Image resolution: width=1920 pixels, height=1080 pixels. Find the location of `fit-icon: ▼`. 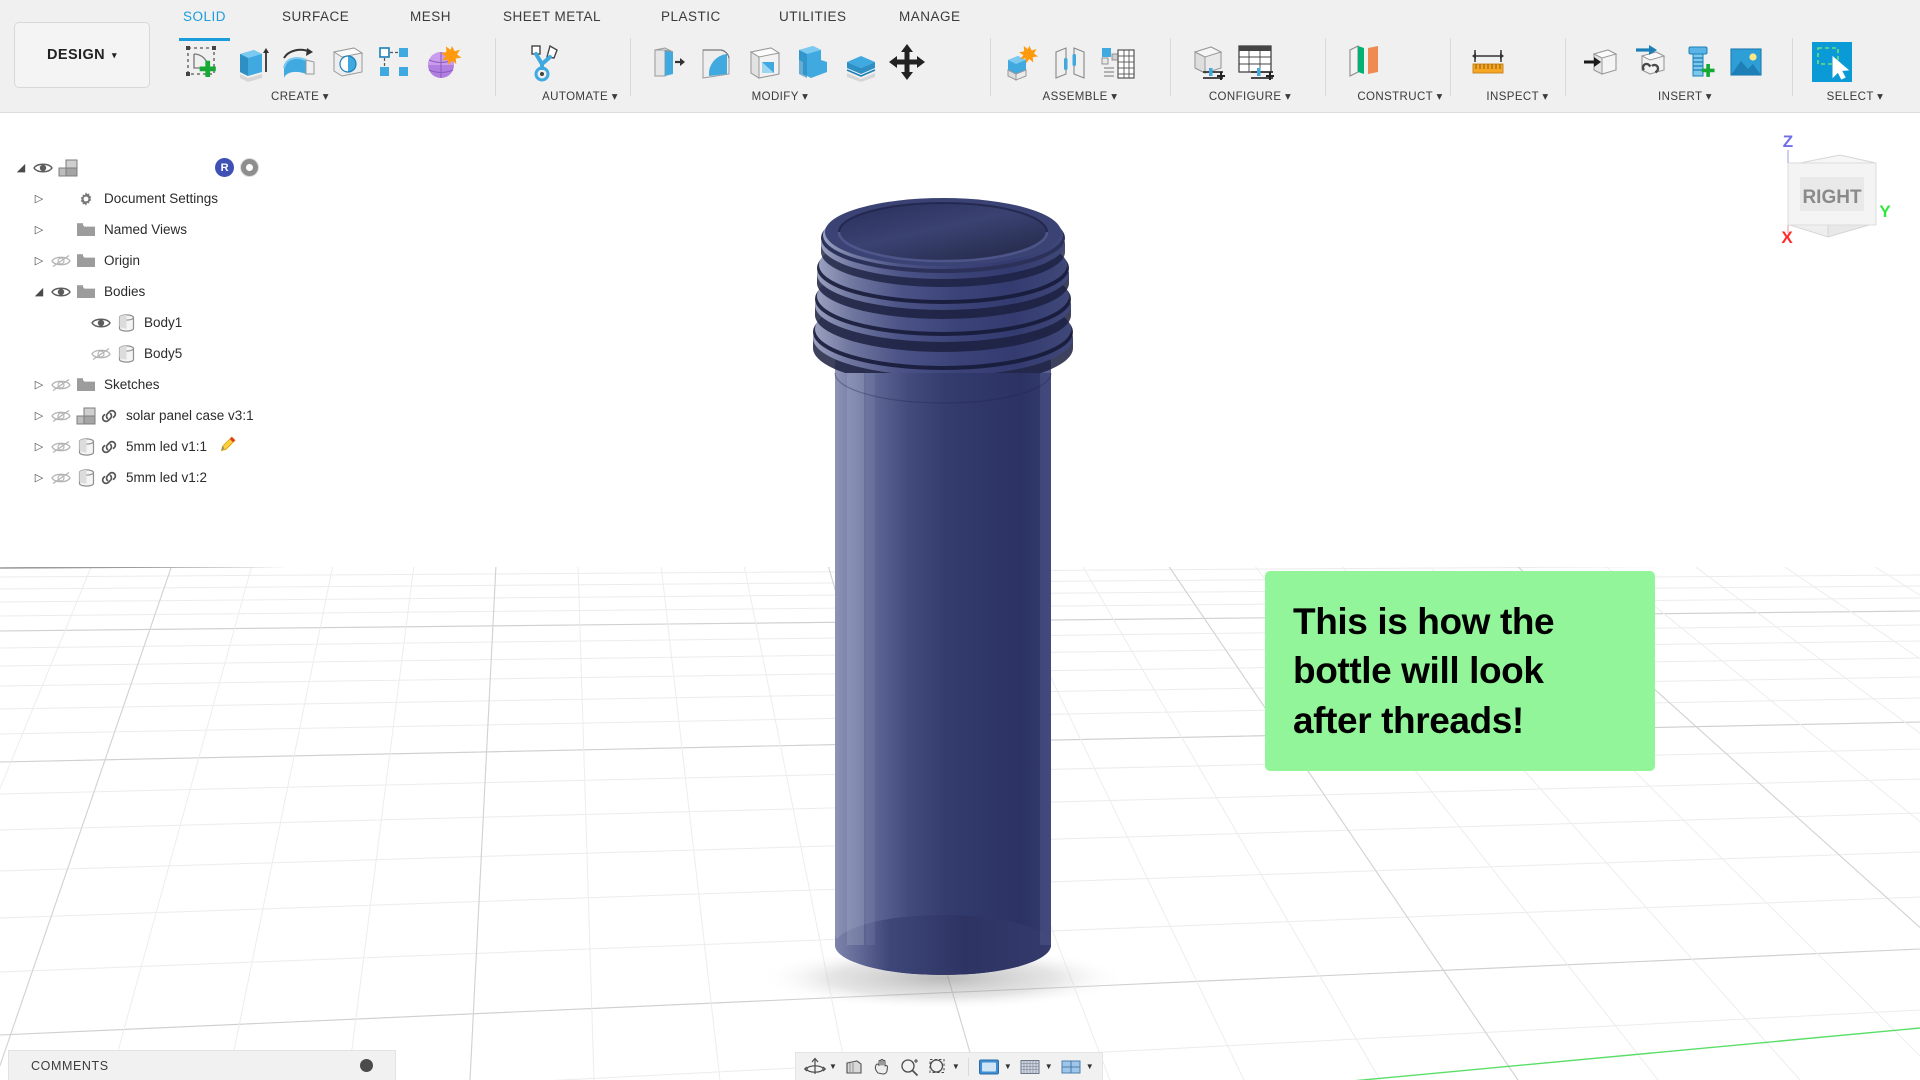

fit-icon: ▼ is located at coordinates (943, 1067).